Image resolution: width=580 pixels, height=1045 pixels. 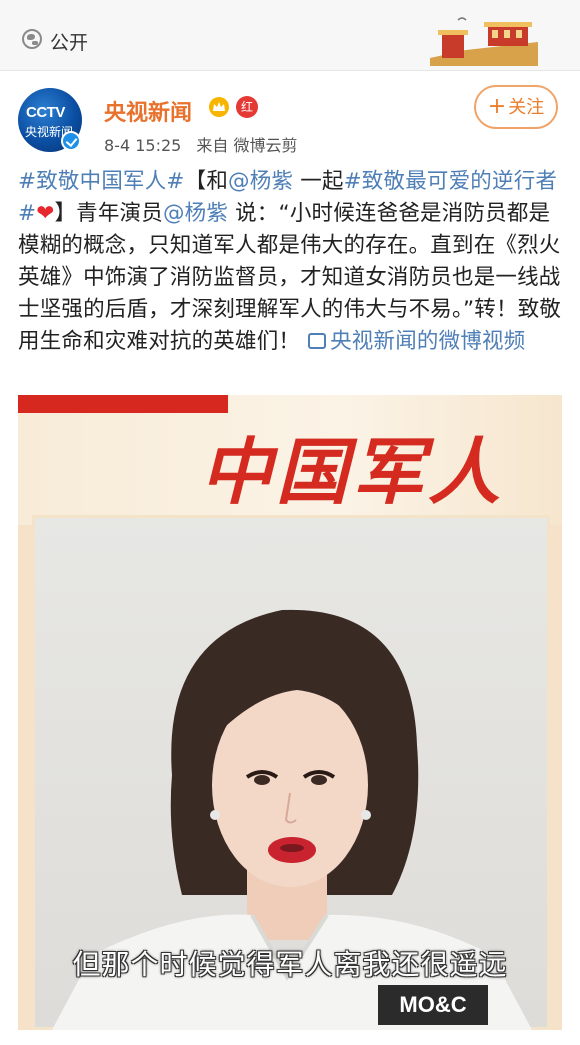 I want to click on top-bar: 公开, so click(x=290, y=35).